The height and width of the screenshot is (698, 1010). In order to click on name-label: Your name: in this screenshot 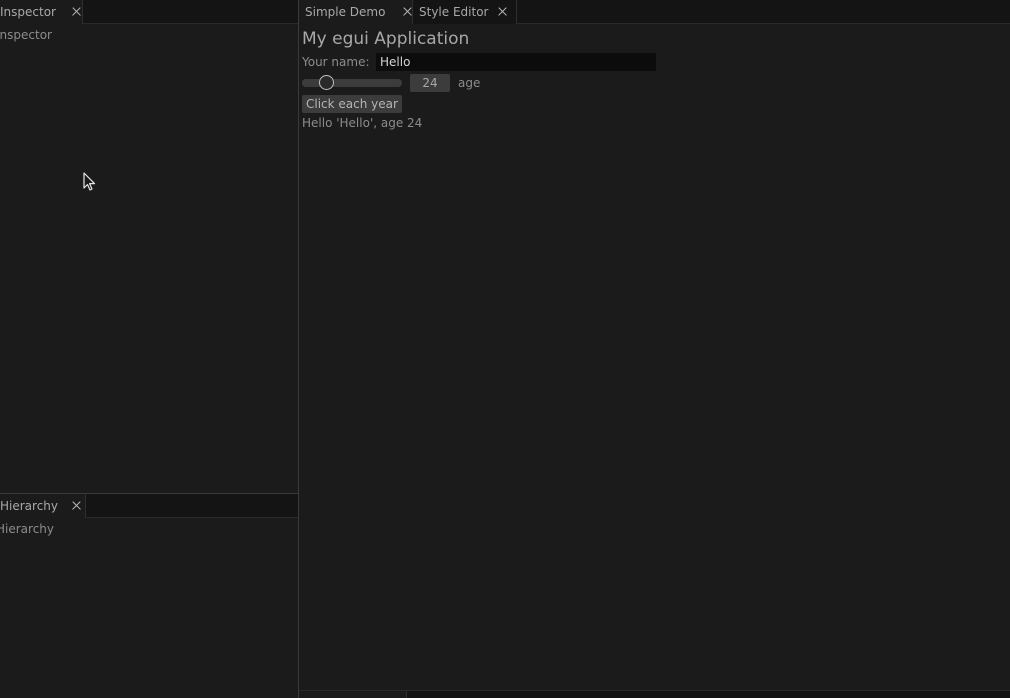, I will do `click(336, 62)`.